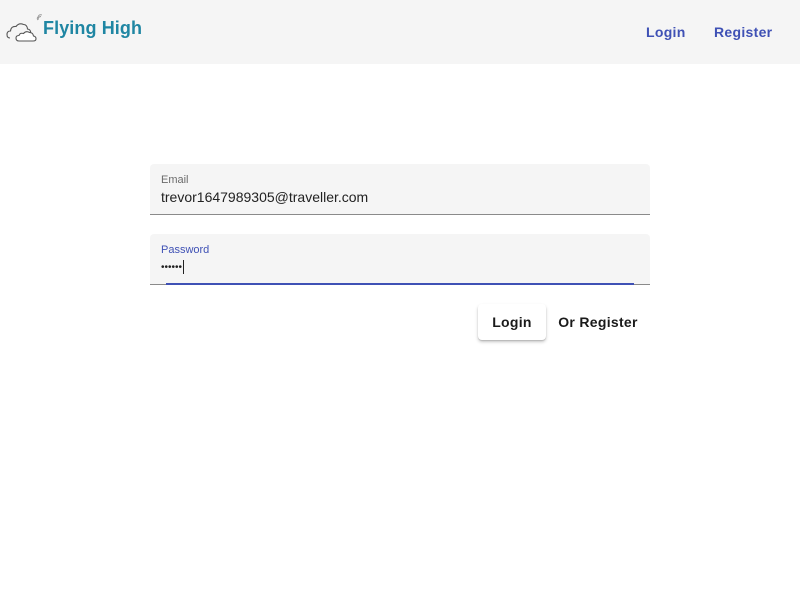 This screenshot has height=600, width=800. Describe the element at coordinates (400, 32) in the screenshot. I see `top-app-bar: Flying High Login Register` at that location.